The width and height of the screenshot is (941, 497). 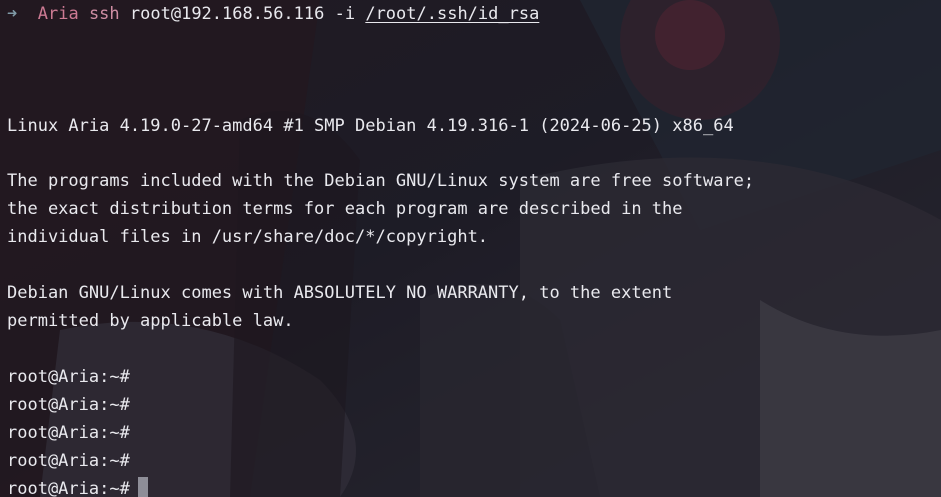 I want to click on command-name: ssh, so click(x=104, y=14).